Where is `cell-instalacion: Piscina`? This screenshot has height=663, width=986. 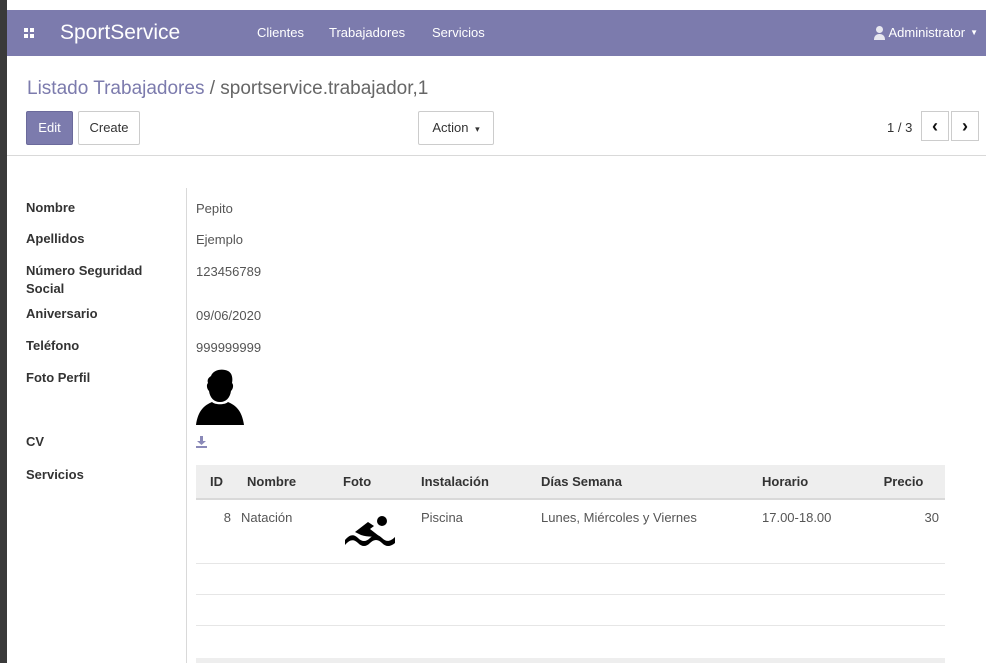 cell-instalacion: Piscina is located at coordinates (442, 517).